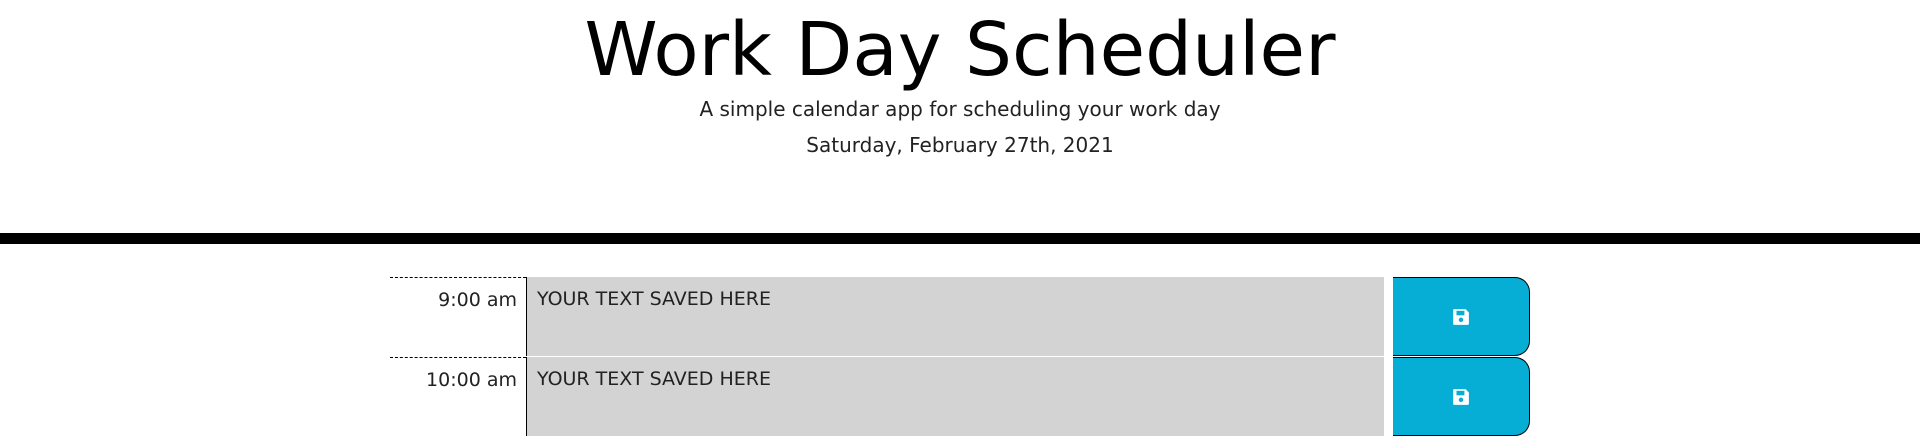  What do you see at coordinates (960, 50) in the screenshot?
I see `page-title: Work Day Scheduler` at bounding box center [960, 50].